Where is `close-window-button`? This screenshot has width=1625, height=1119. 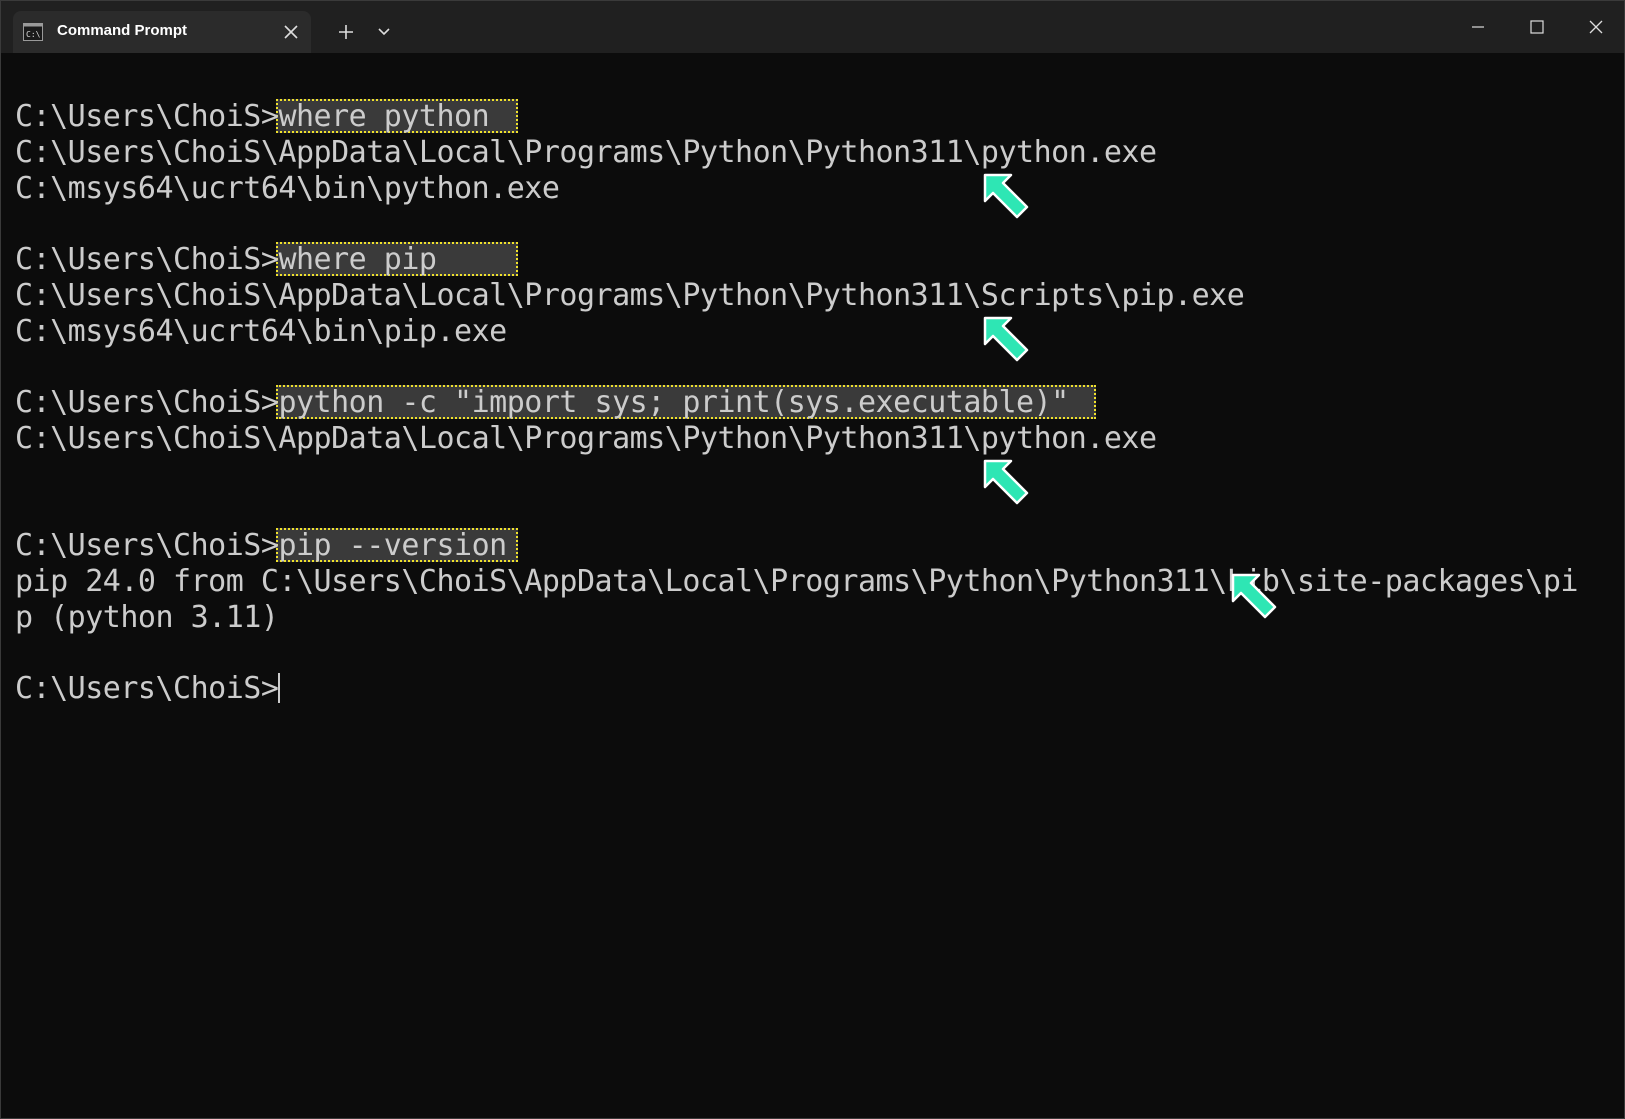 close-window-button is located at coordinates (1596, 27).